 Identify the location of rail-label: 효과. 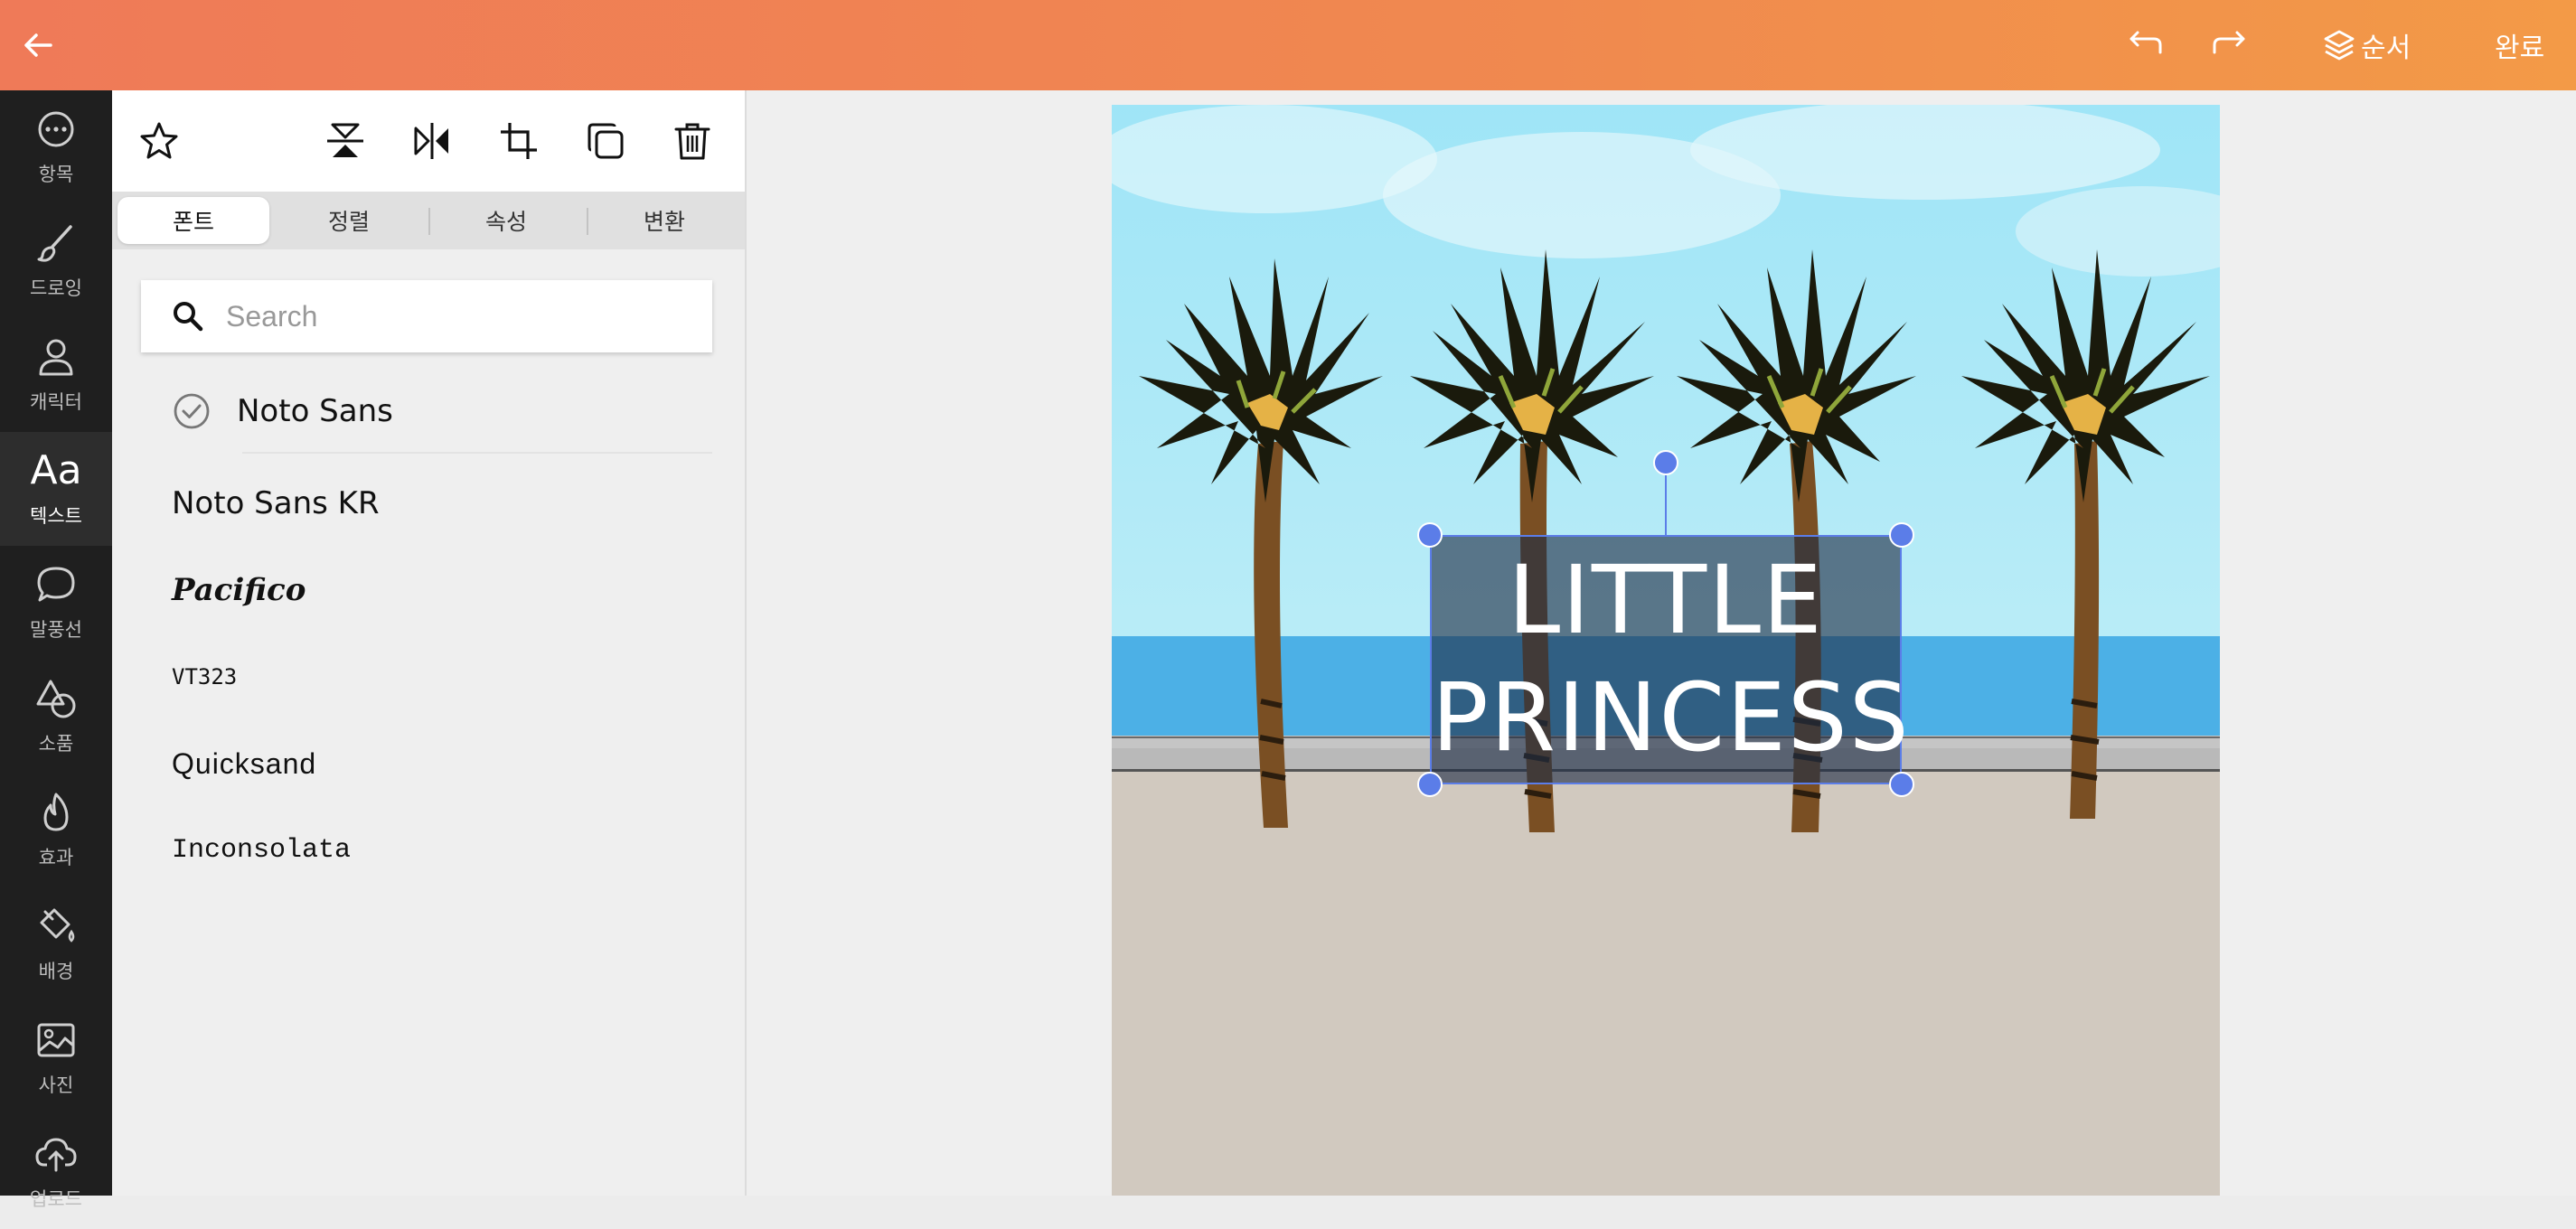
(56, 858).